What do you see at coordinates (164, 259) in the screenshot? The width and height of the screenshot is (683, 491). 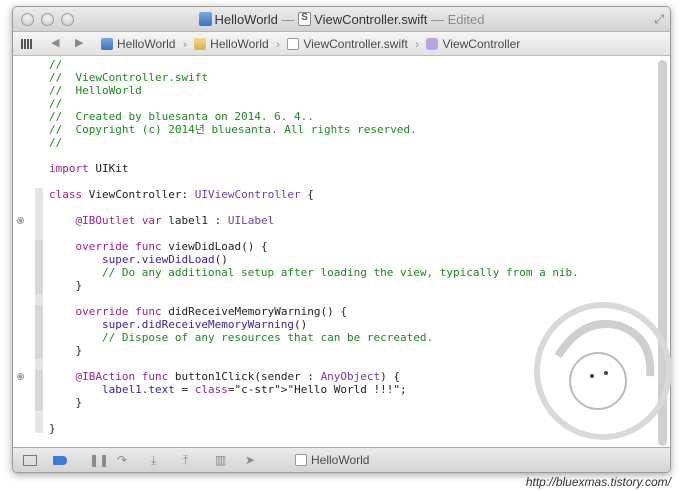 I see `code-line: super.viewDidLoad()` at bounding box center [164, 259].